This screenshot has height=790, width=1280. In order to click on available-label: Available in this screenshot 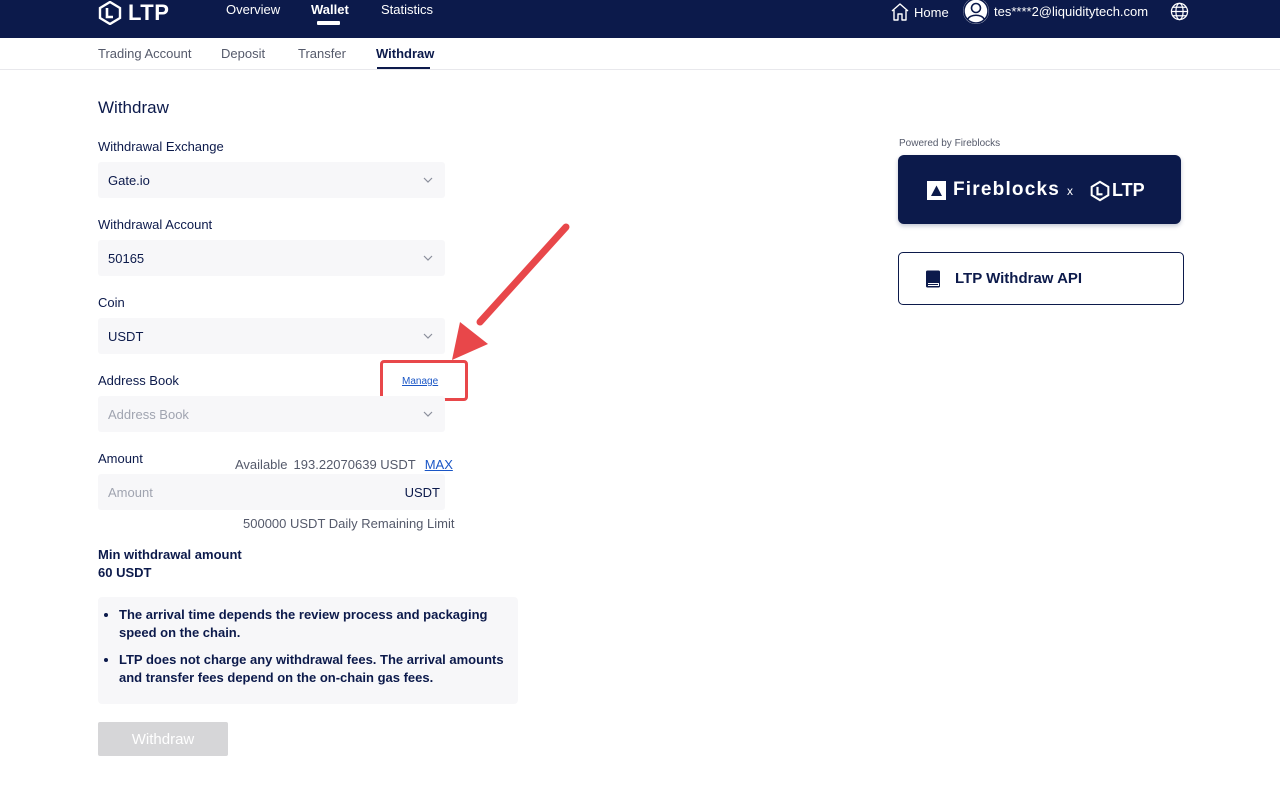, I will do `click(261, 464)`.